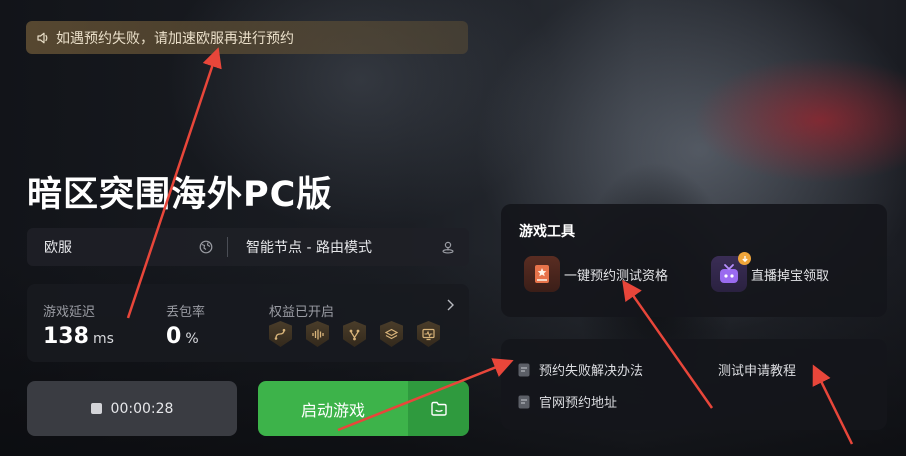 This screenshot has width=906, height=456. I want to click on packet-loss-value: 0, so click(174, 336).